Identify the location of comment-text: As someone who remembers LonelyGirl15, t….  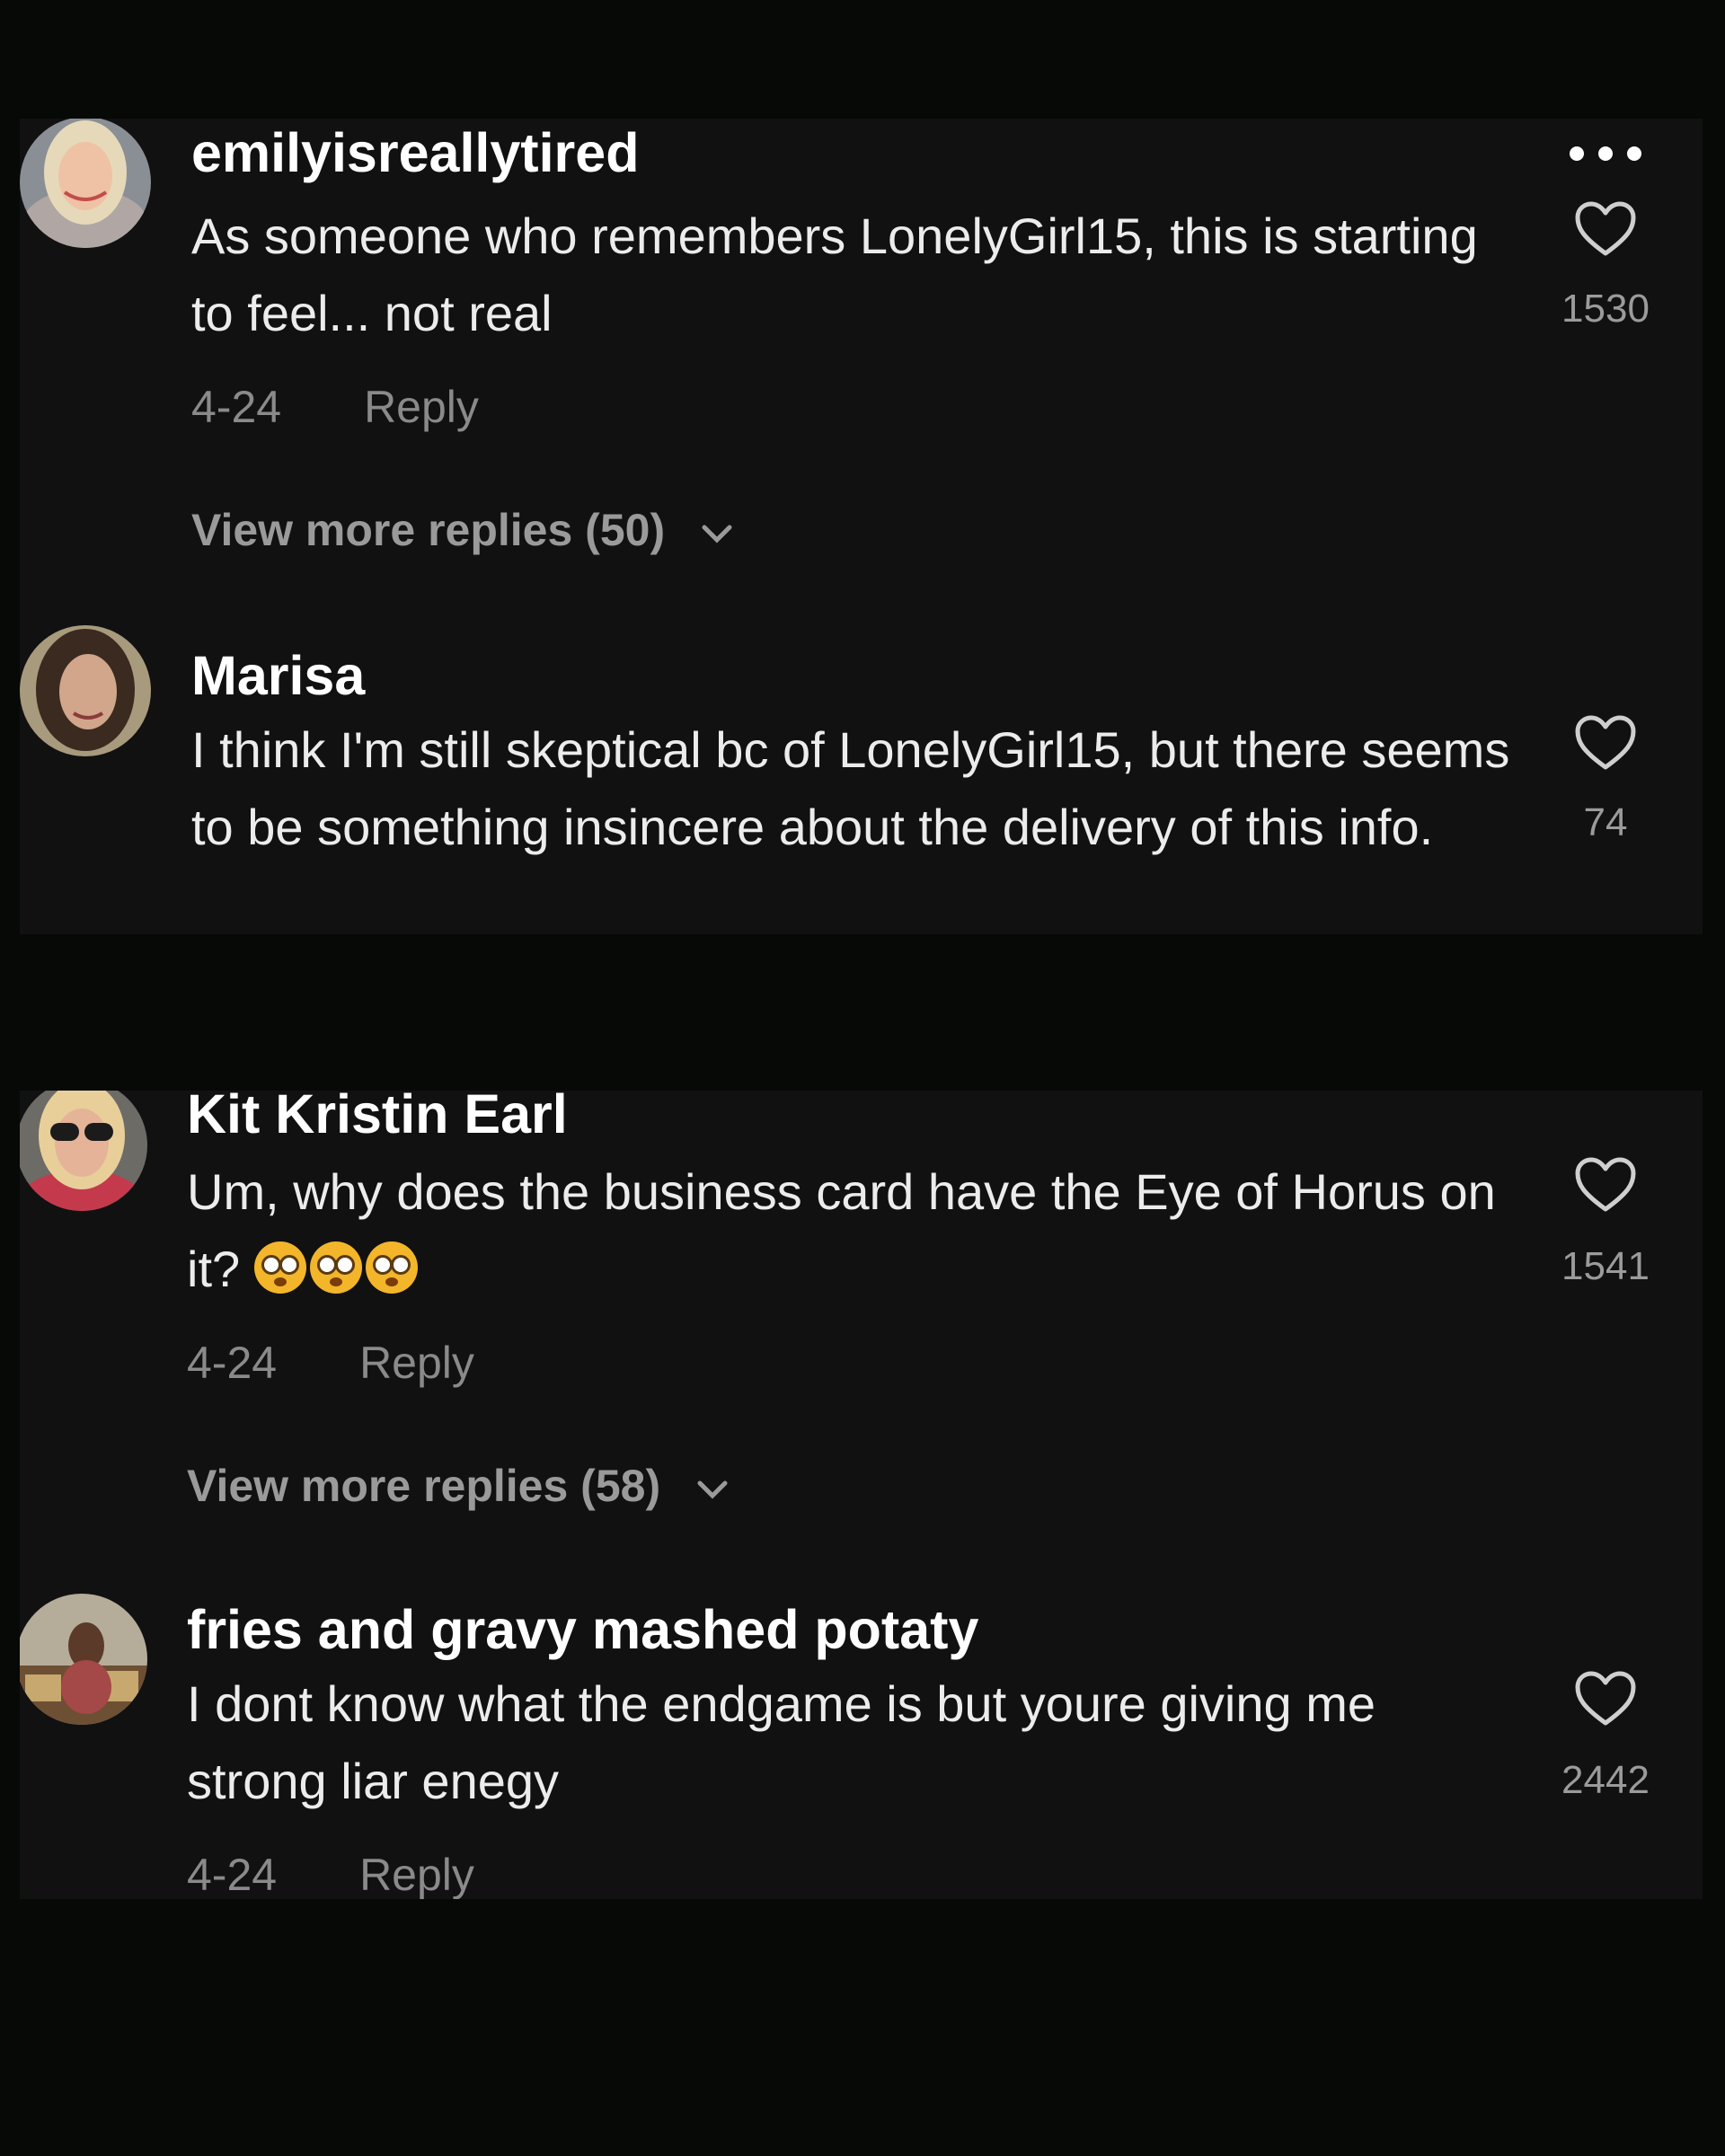
(835, 274).